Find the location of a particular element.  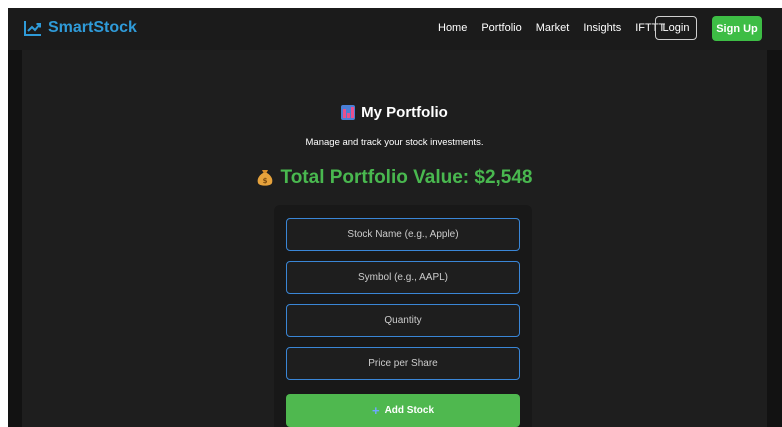

nav-link-portfolio: Portfolio is located at coordinates (501, 28).